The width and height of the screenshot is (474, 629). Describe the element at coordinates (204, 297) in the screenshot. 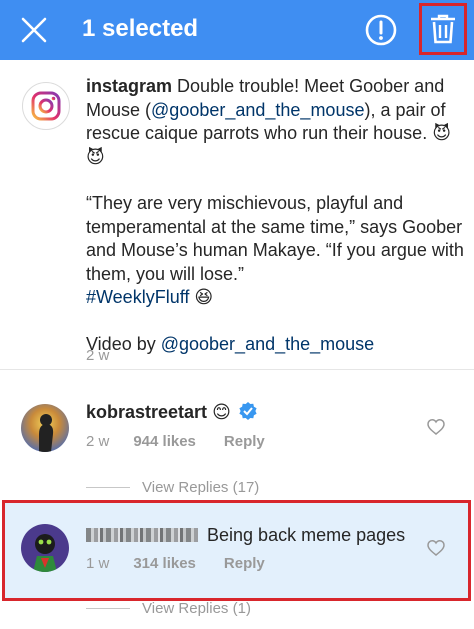

I see `caption-emoji: 😆` at that location.